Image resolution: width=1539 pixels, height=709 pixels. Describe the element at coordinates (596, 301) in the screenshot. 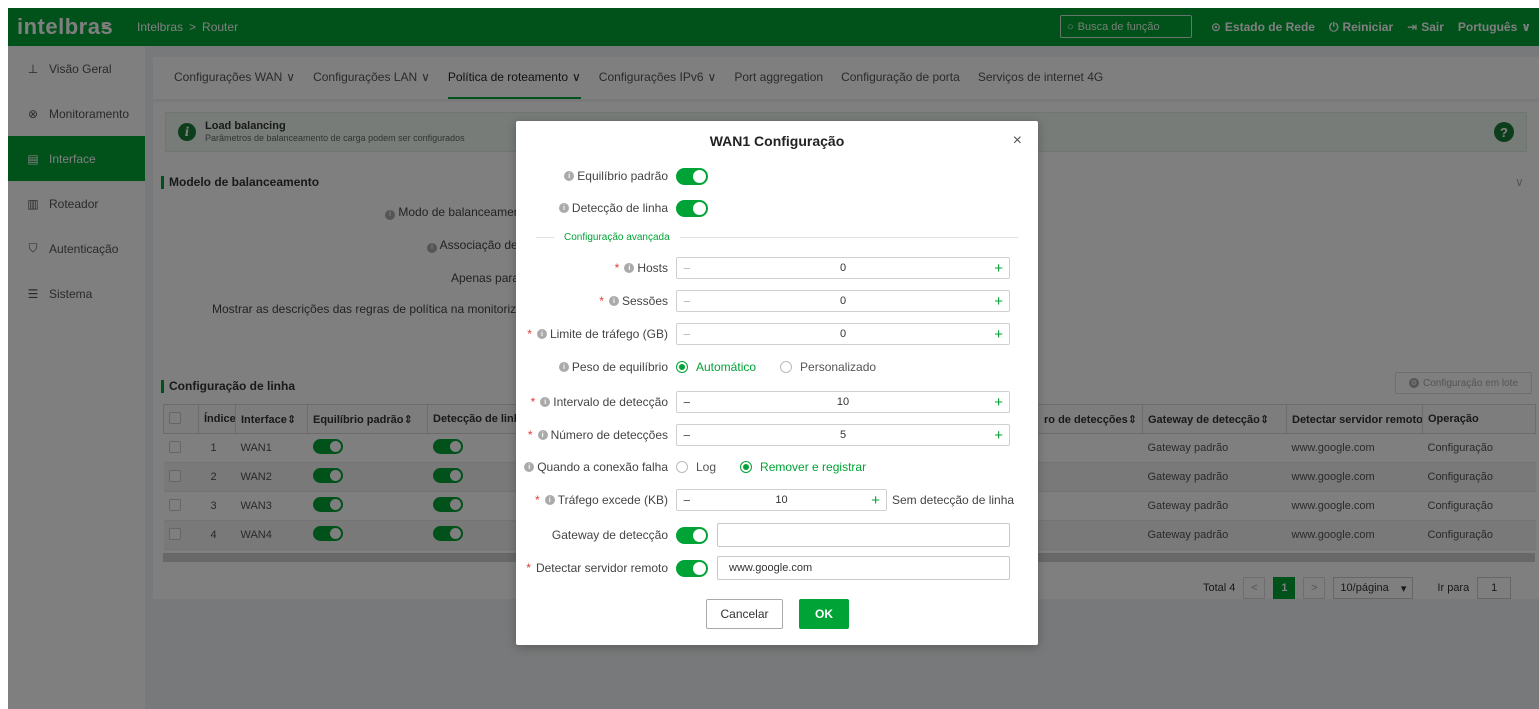

I see `sessions-label: * i Sessões` at that location.